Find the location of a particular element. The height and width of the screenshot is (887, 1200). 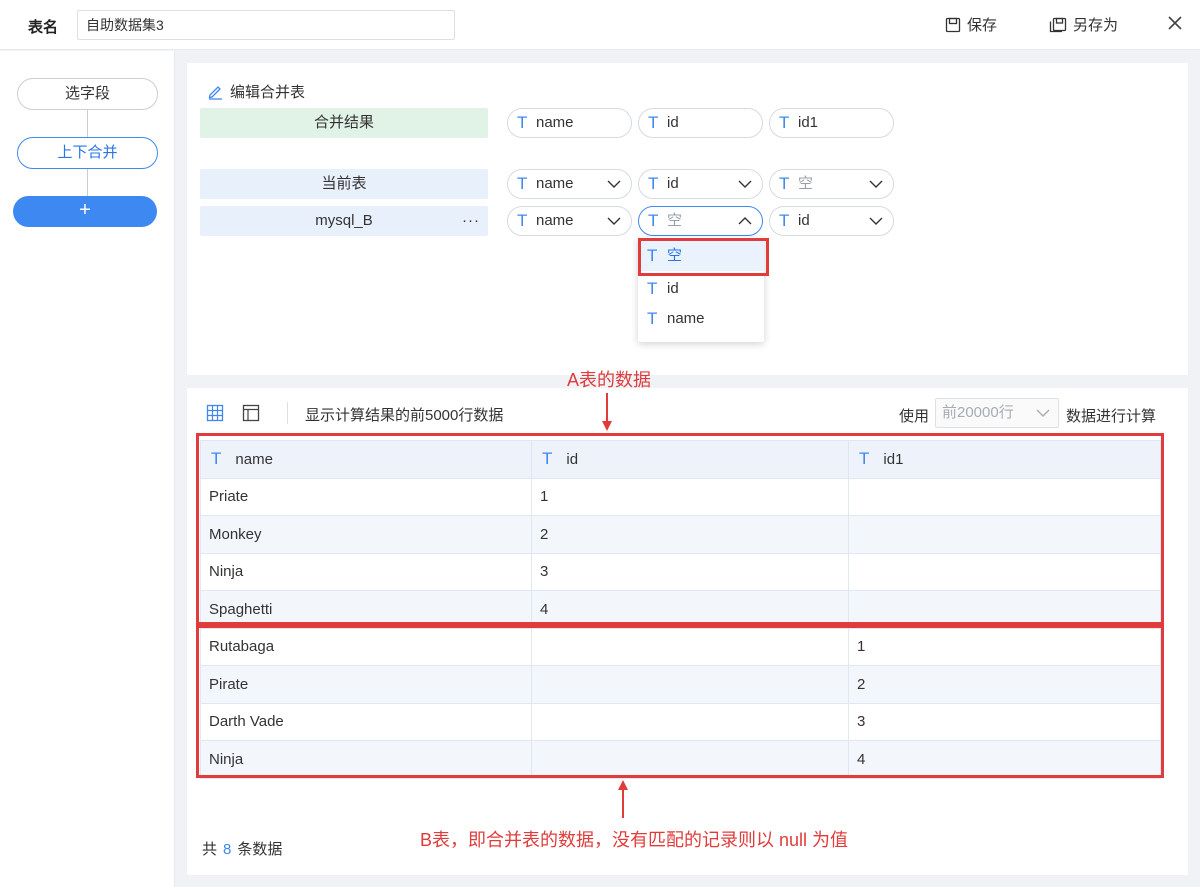

layout-view-icon is located at coordinates (251, 413).